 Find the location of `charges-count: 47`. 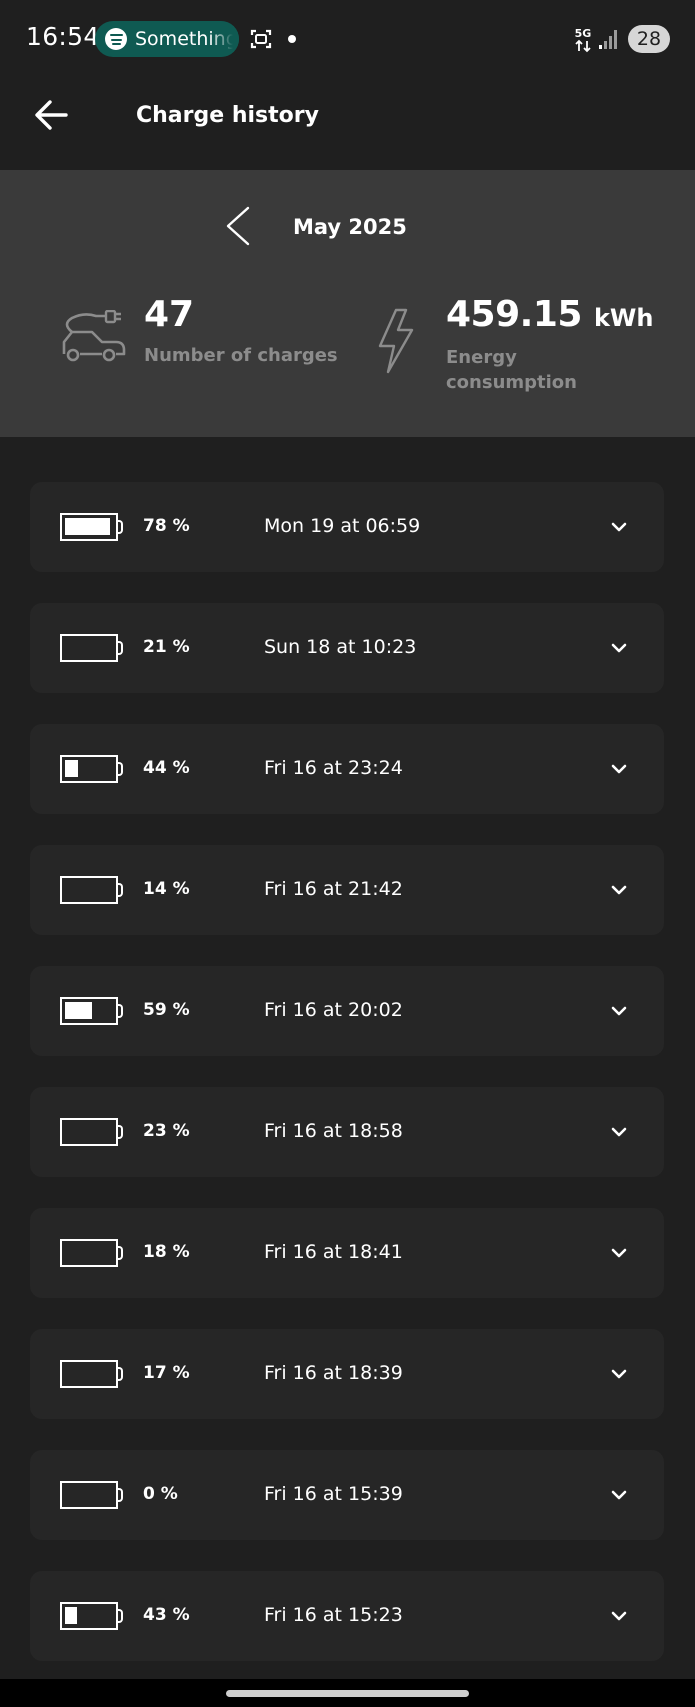

charges-count: 47 is located at coordinates (169, 314).